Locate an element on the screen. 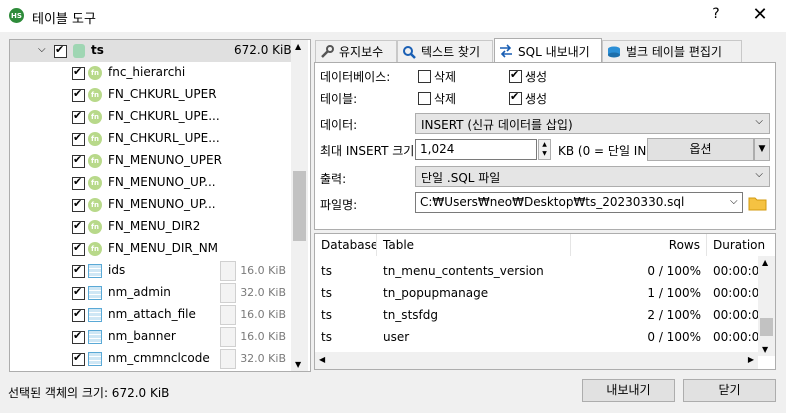 Image resolution: width=786 pixels, height=413 pixels. output-label: 출력: is located at coordinates (333, 179).